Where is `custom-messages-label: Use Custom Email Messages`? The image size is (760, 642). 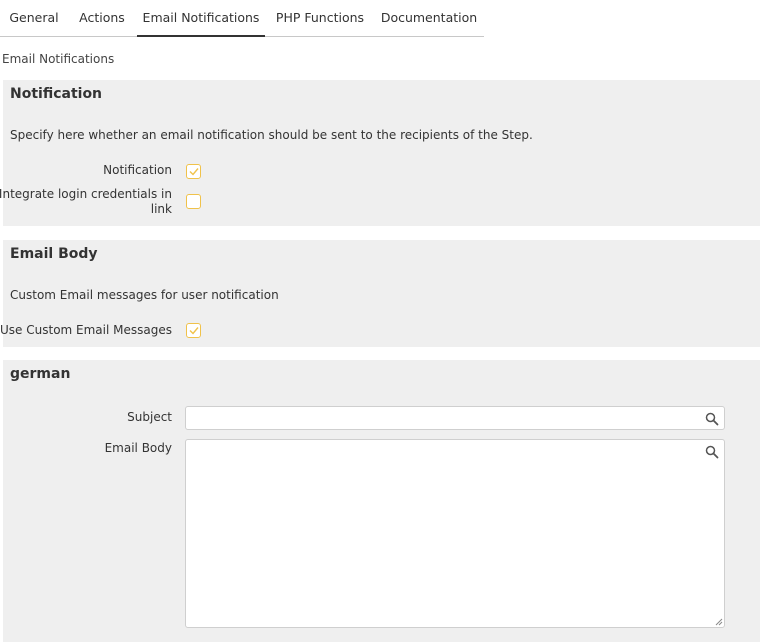
custom-messages-label: Use Custom Email Messages is located at coordinates (86, 330).